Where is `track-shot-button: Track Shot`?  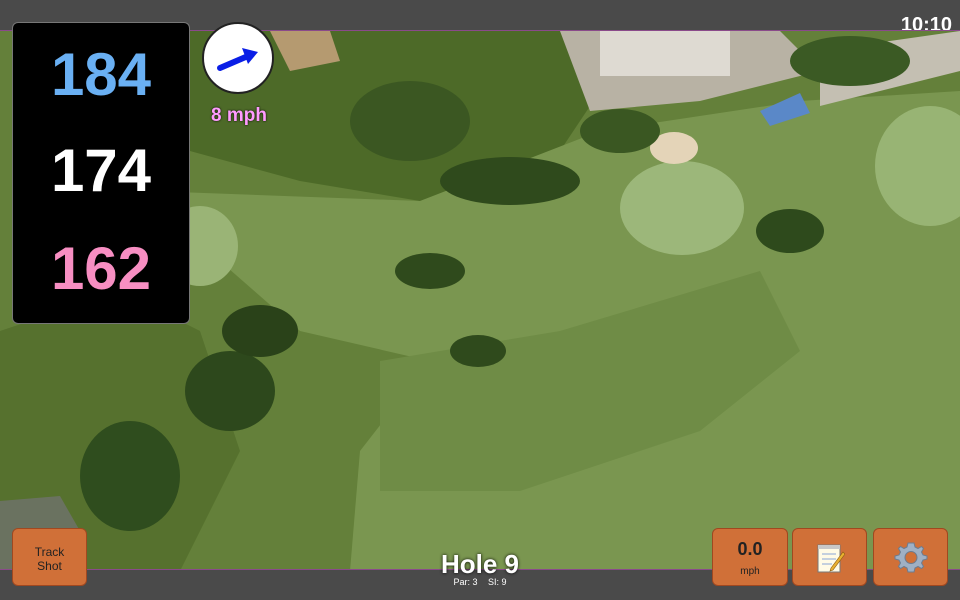
track-shot-button: Track Shot is located at coordinates (49, 557).